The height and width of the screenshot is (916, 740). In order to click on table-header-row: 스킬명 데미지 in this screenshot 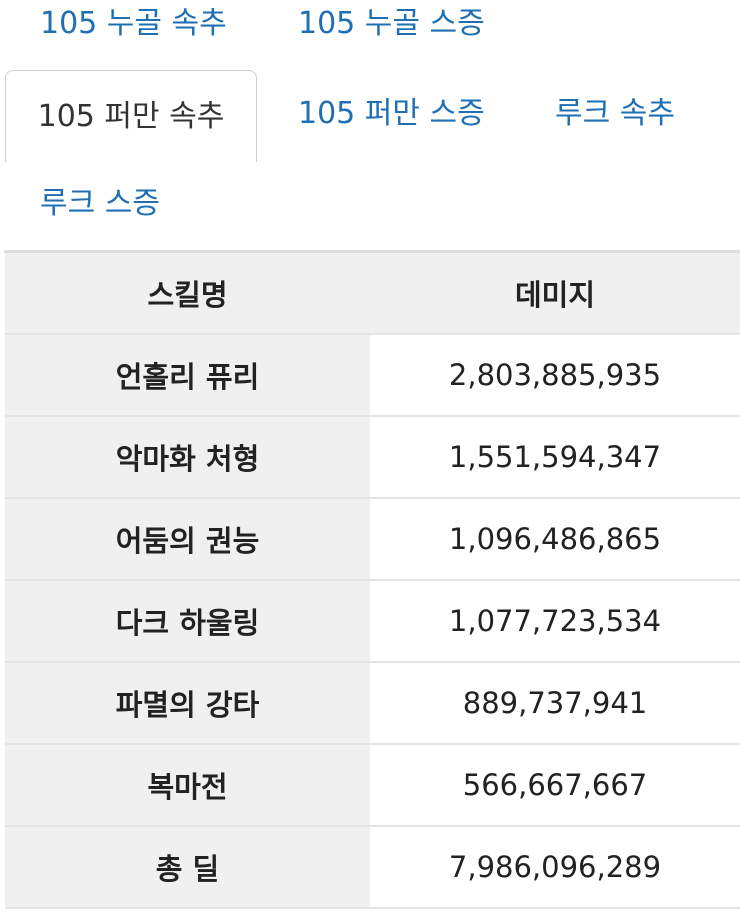, I will do `click(372, 294)`.